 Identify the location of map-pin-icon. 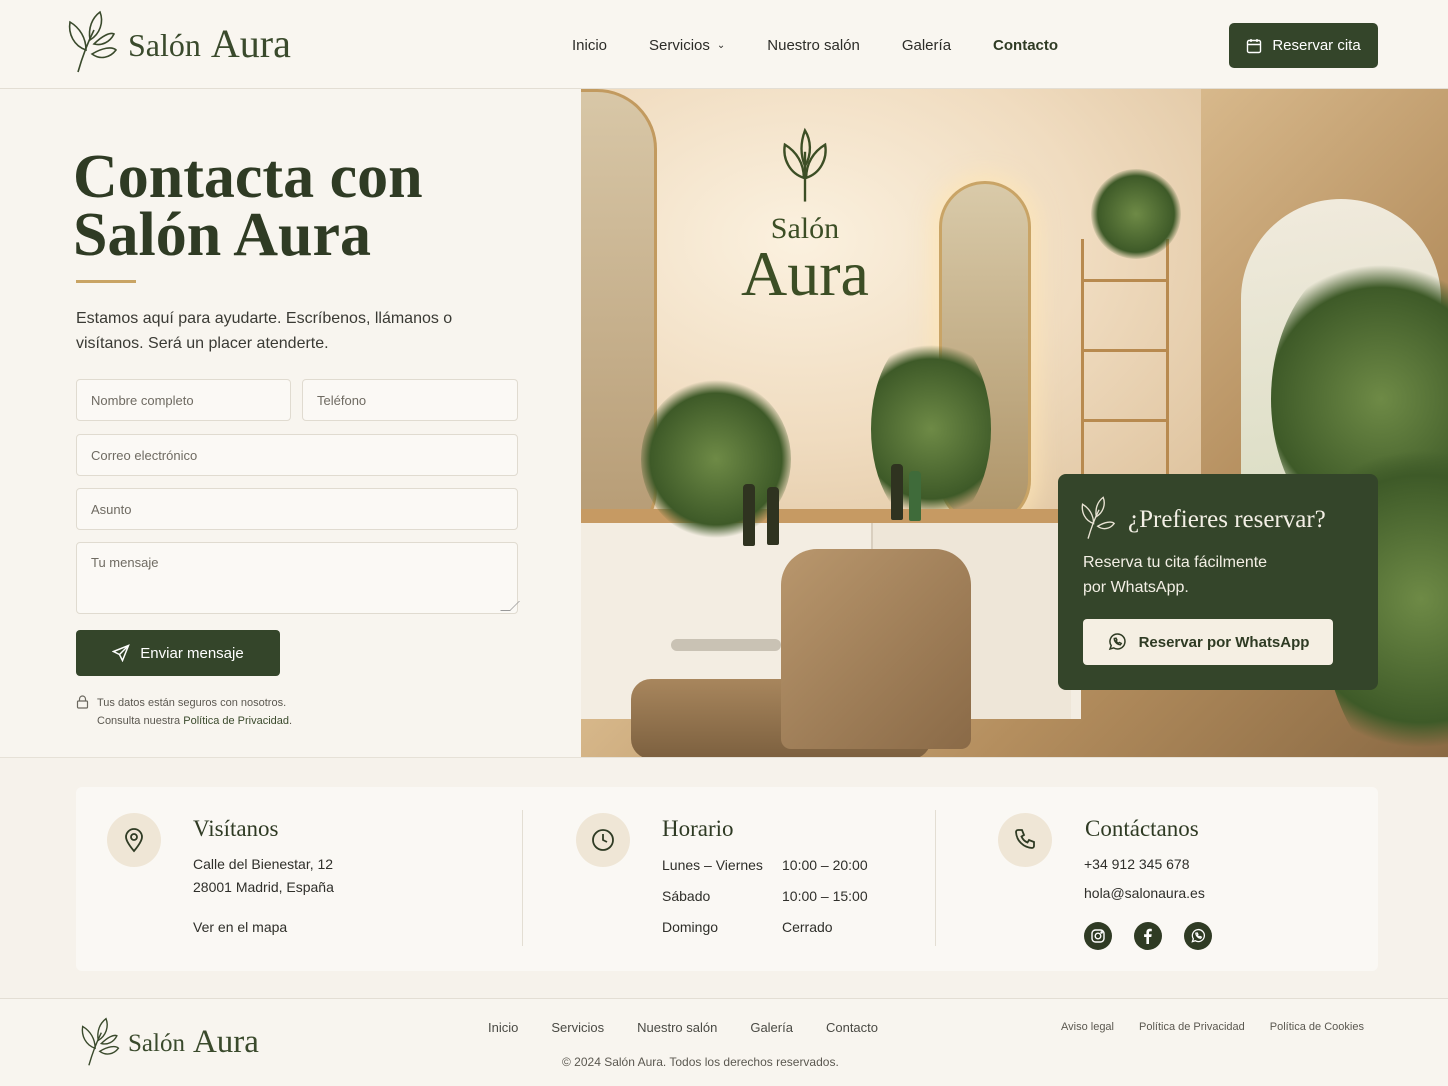
(134, 840).